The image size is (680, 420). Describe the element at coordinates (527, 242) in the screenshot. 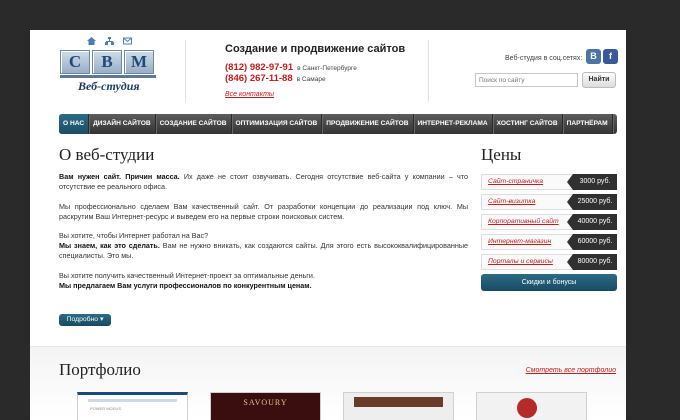

I see `price-item-link: Интернет-магазин` at that location.